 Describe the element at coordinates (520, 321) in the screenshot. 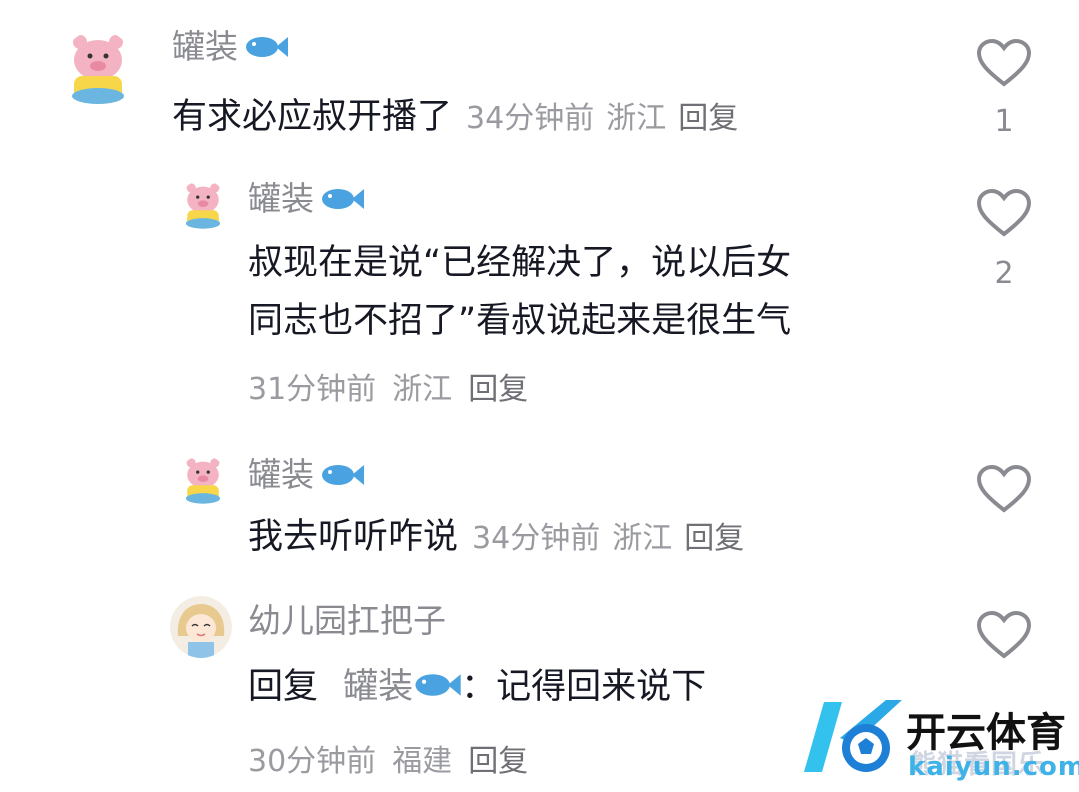

I see `comment-text-line: 同志也不招了”看叔说起来是很生气` at that location.